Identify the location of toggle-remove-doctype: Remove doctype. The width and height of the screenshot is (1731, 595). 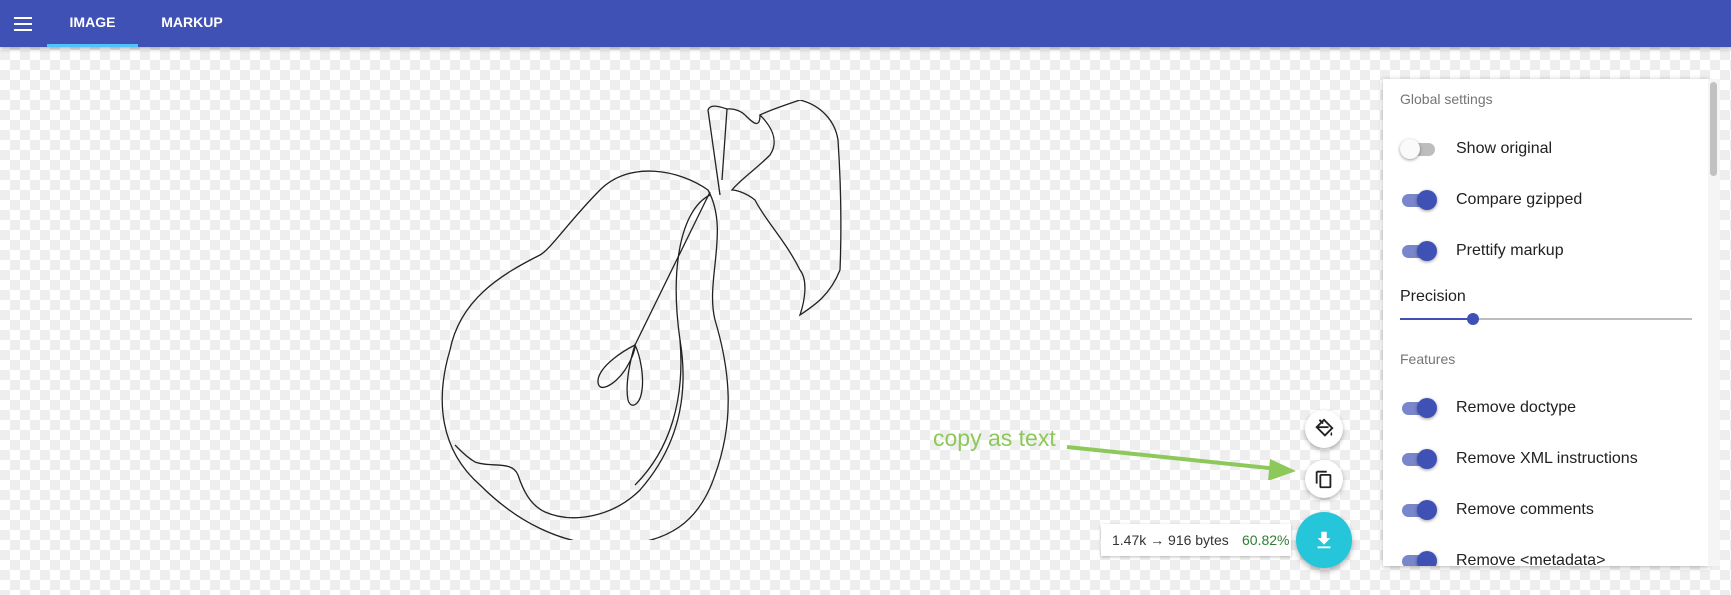
(1550, 408).